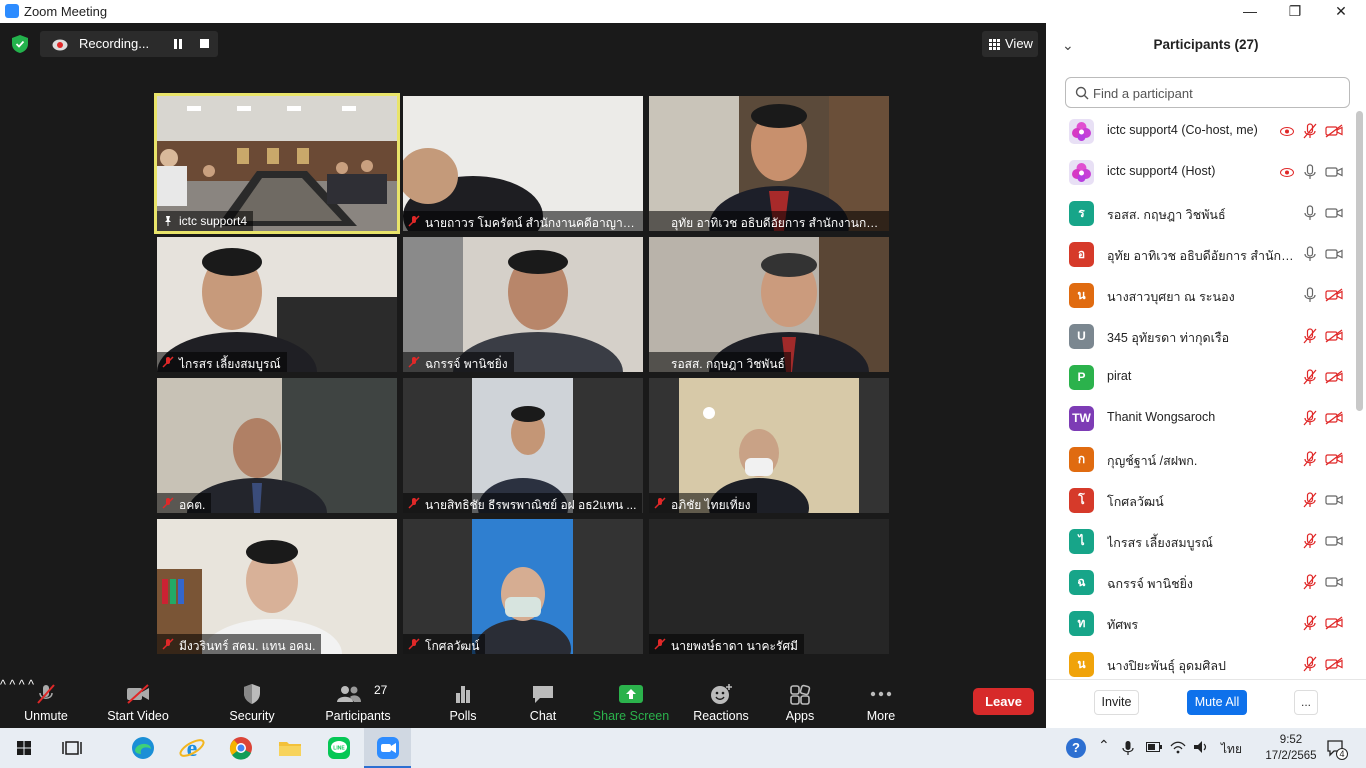 This screenshot has height=768, width=1366. What do you see at coordinates (1218, 93) in the screenshot?
I see `participant-search-input` at bounding box center [1218, 93].